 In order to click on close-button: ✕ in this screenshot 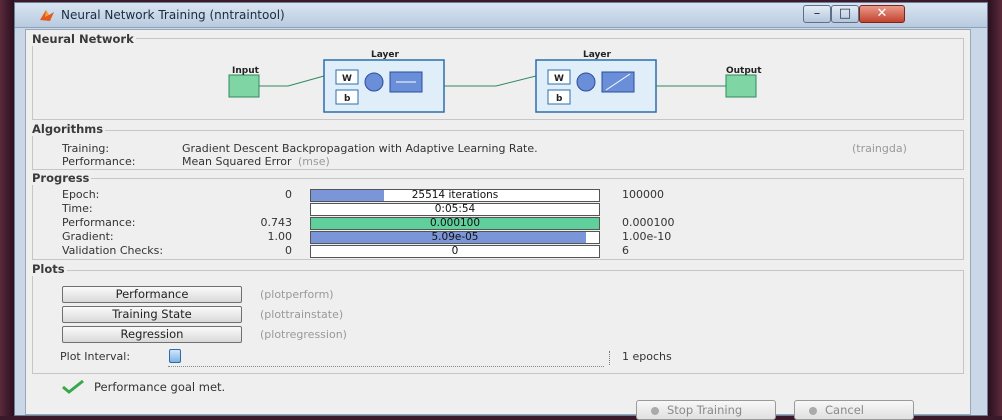, I will do `click(882, 14)`.